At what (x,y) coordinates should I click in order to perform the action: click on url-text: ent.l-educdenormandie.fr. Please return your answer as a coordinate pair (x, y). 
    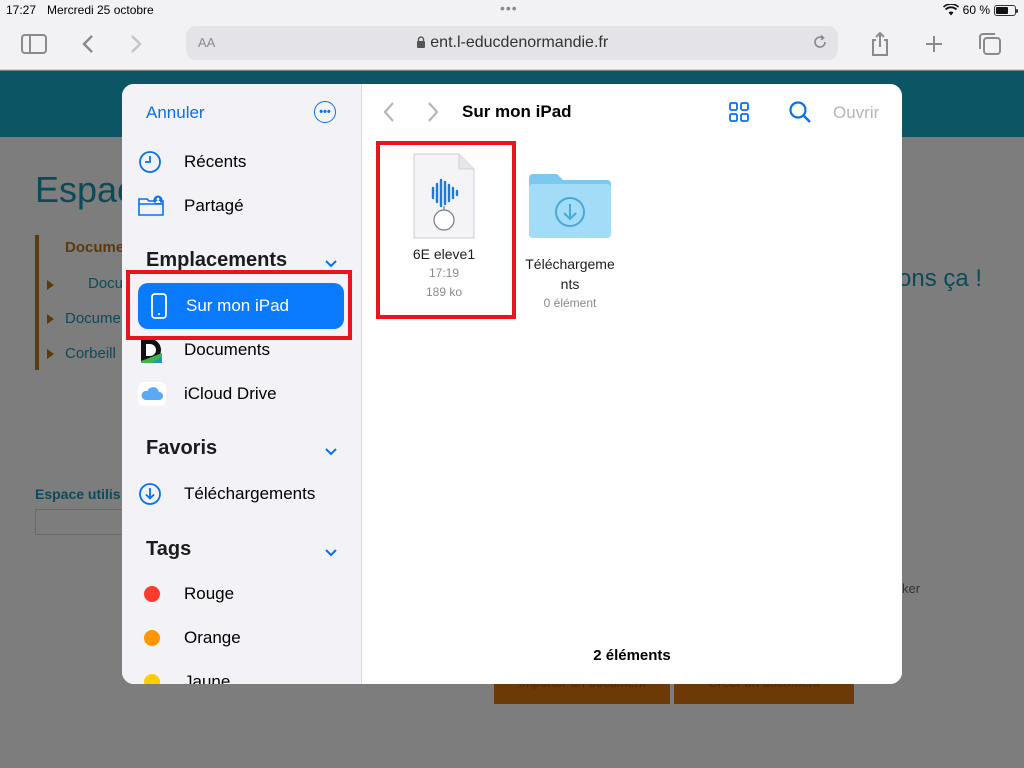
    Looking at the image, I should click on (512, 43).